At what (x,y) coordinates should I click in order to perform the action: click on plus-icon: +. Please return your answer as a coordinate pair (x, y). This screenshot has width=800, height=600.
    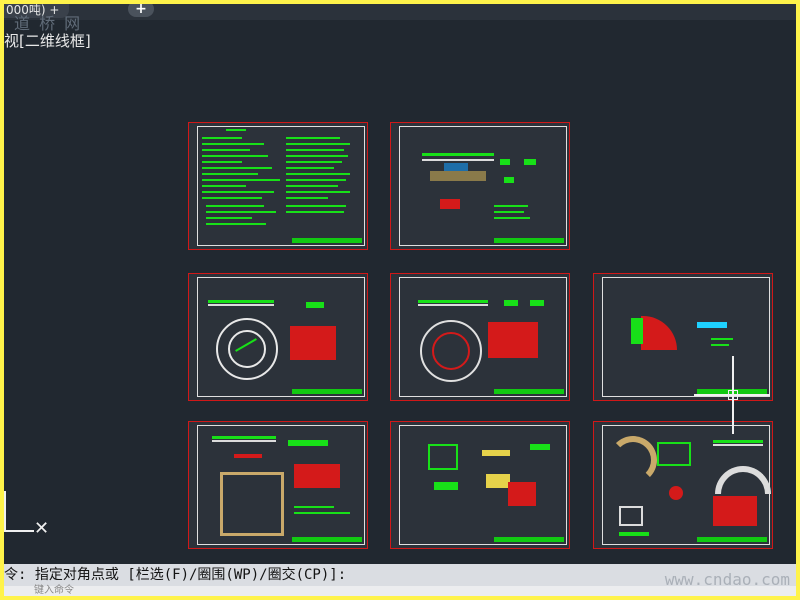
    Looking at the image, I should click on (141, 10).